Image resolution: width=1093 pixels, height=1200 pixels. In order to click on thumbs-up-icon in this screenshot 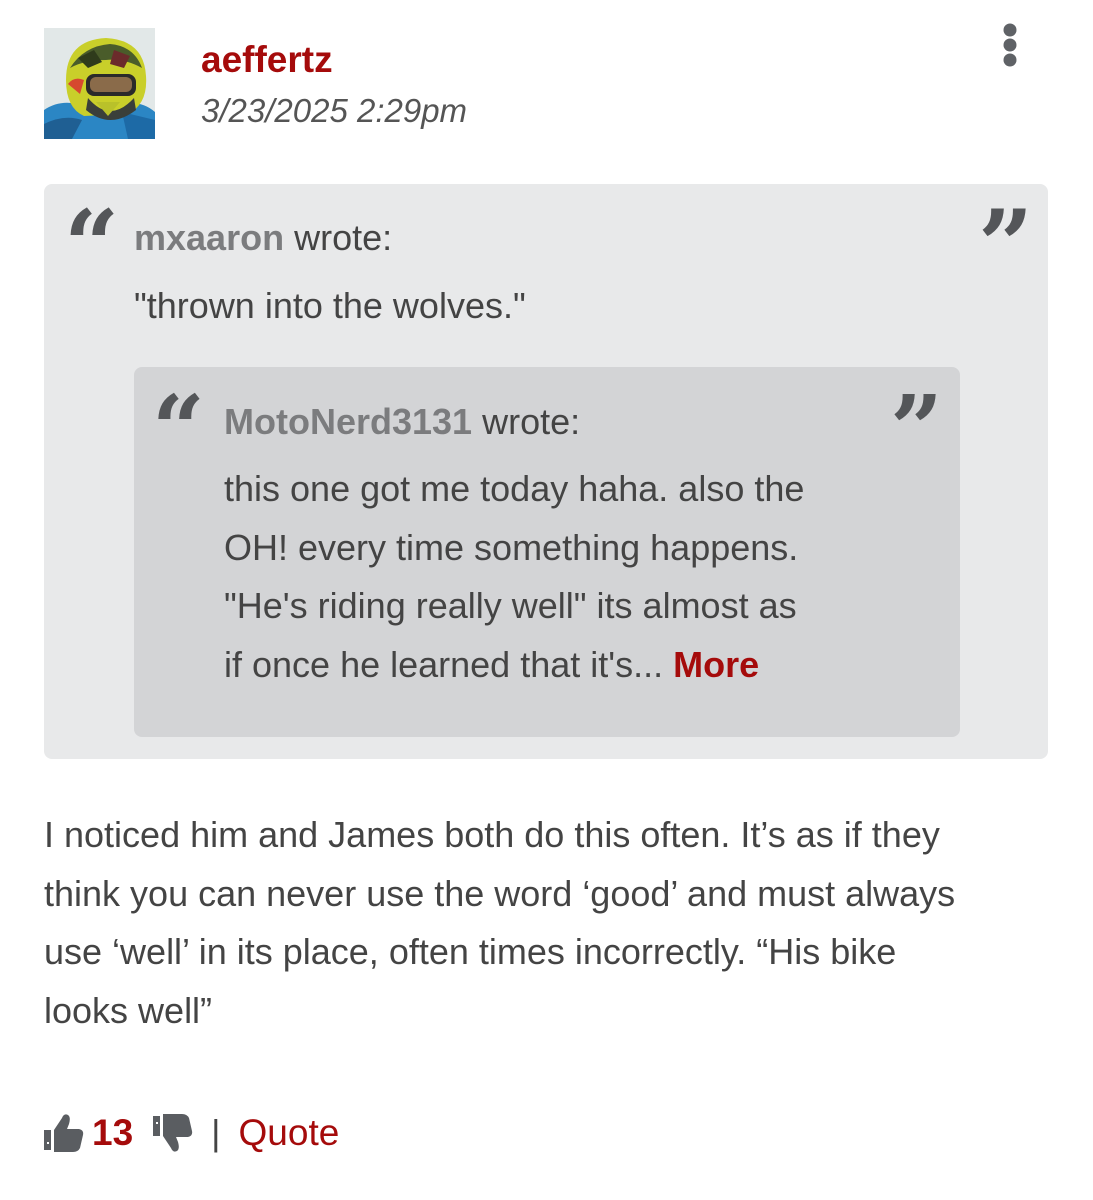, I will do `click(64, 1133)`.